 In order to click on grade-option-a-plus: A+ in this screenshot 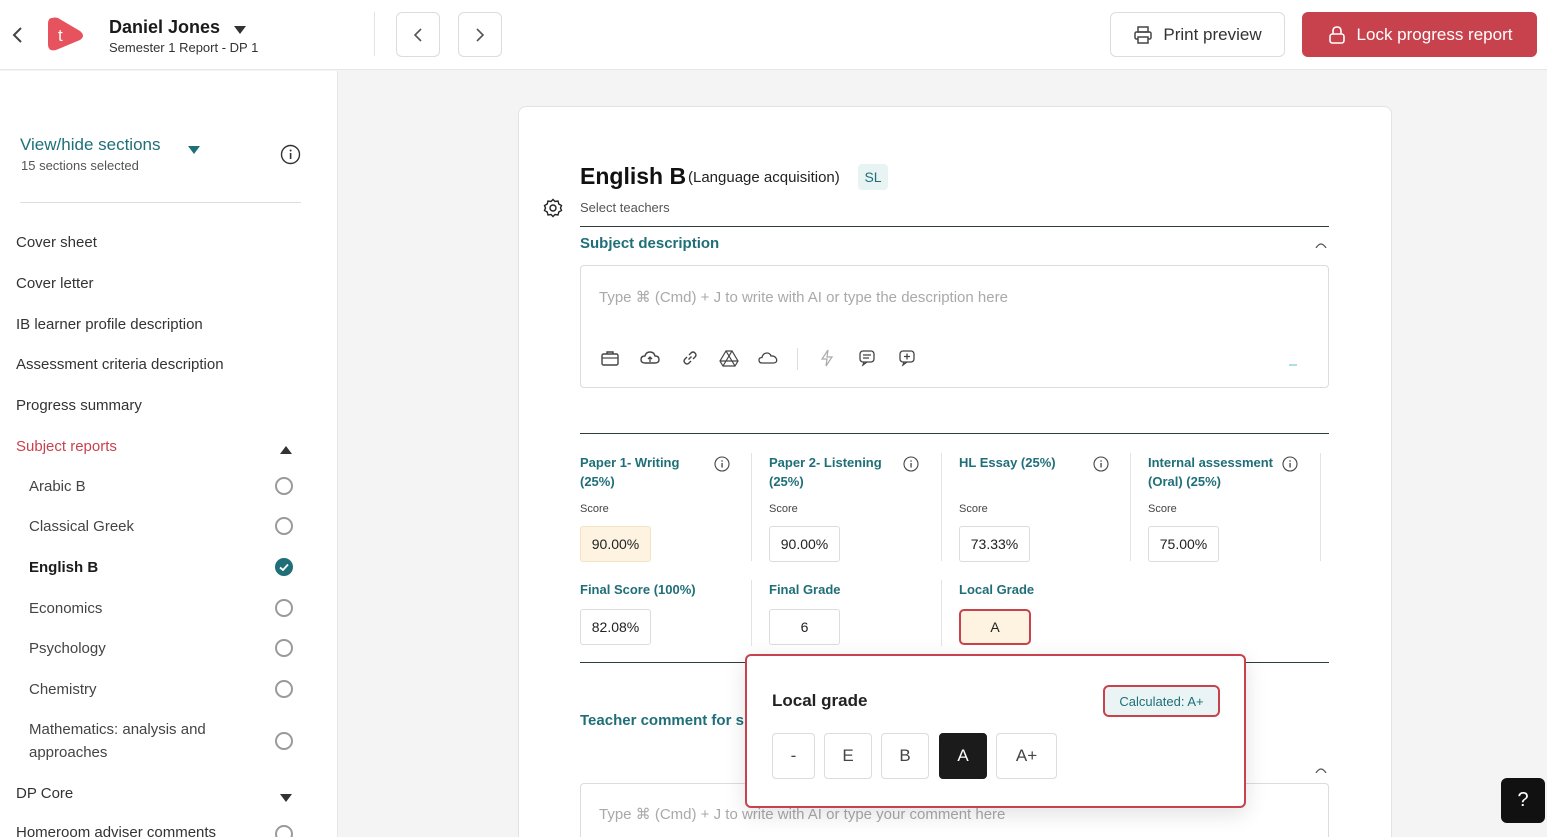, I will do `click(1026, 756)`.